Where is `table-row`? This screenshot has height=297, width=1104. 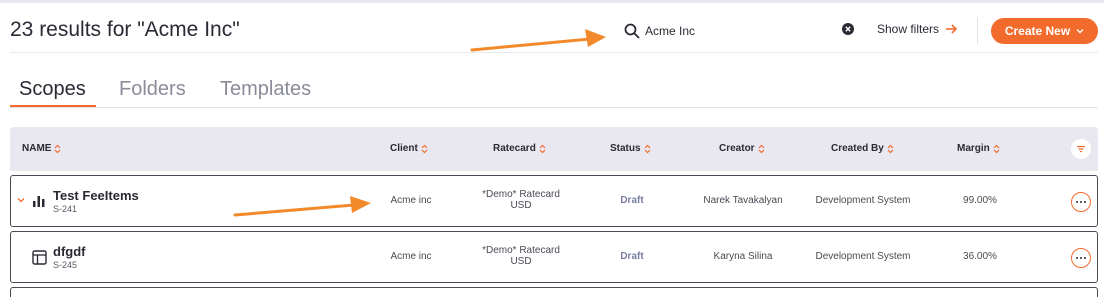 table-row is located at coordinates (554, 292).